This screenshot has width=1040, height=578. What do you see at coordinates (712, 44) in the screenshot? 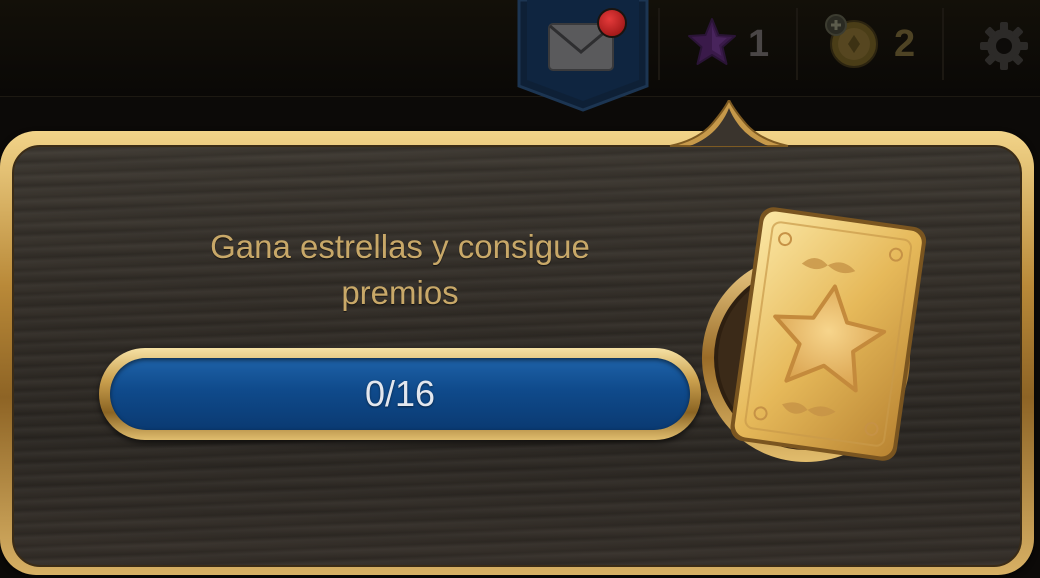
I see `star-icon` at bounding box center [712, 44].